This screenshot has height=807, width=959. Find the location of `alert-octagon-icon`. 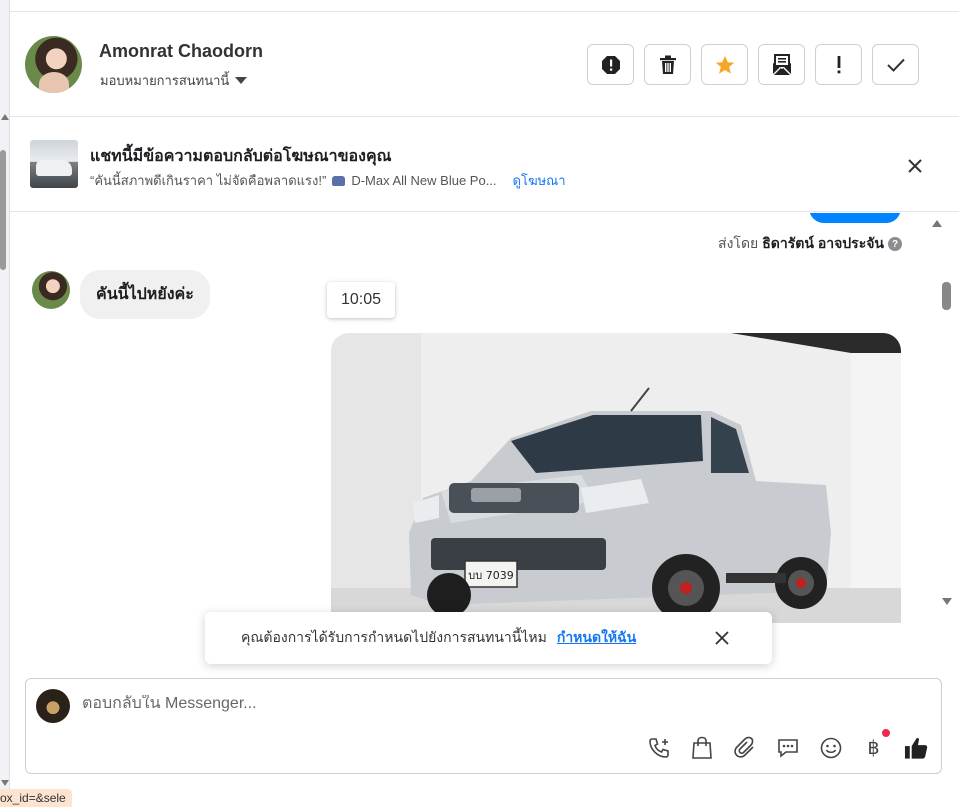

alert-octagon-icon is located at coordinates (610, 64).